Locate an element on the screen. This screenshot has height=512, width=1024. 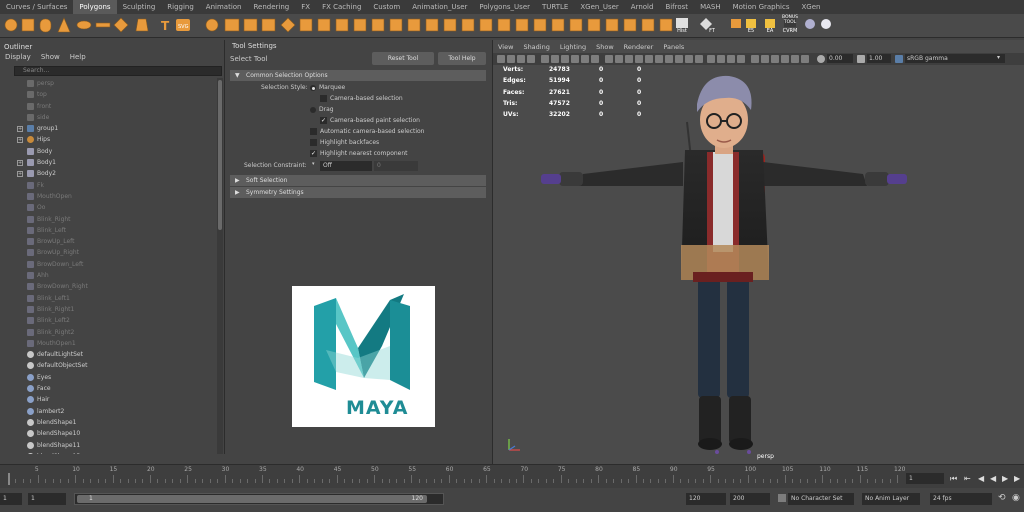
shelf-tab: Arnold is located at coordinates (642, 7).